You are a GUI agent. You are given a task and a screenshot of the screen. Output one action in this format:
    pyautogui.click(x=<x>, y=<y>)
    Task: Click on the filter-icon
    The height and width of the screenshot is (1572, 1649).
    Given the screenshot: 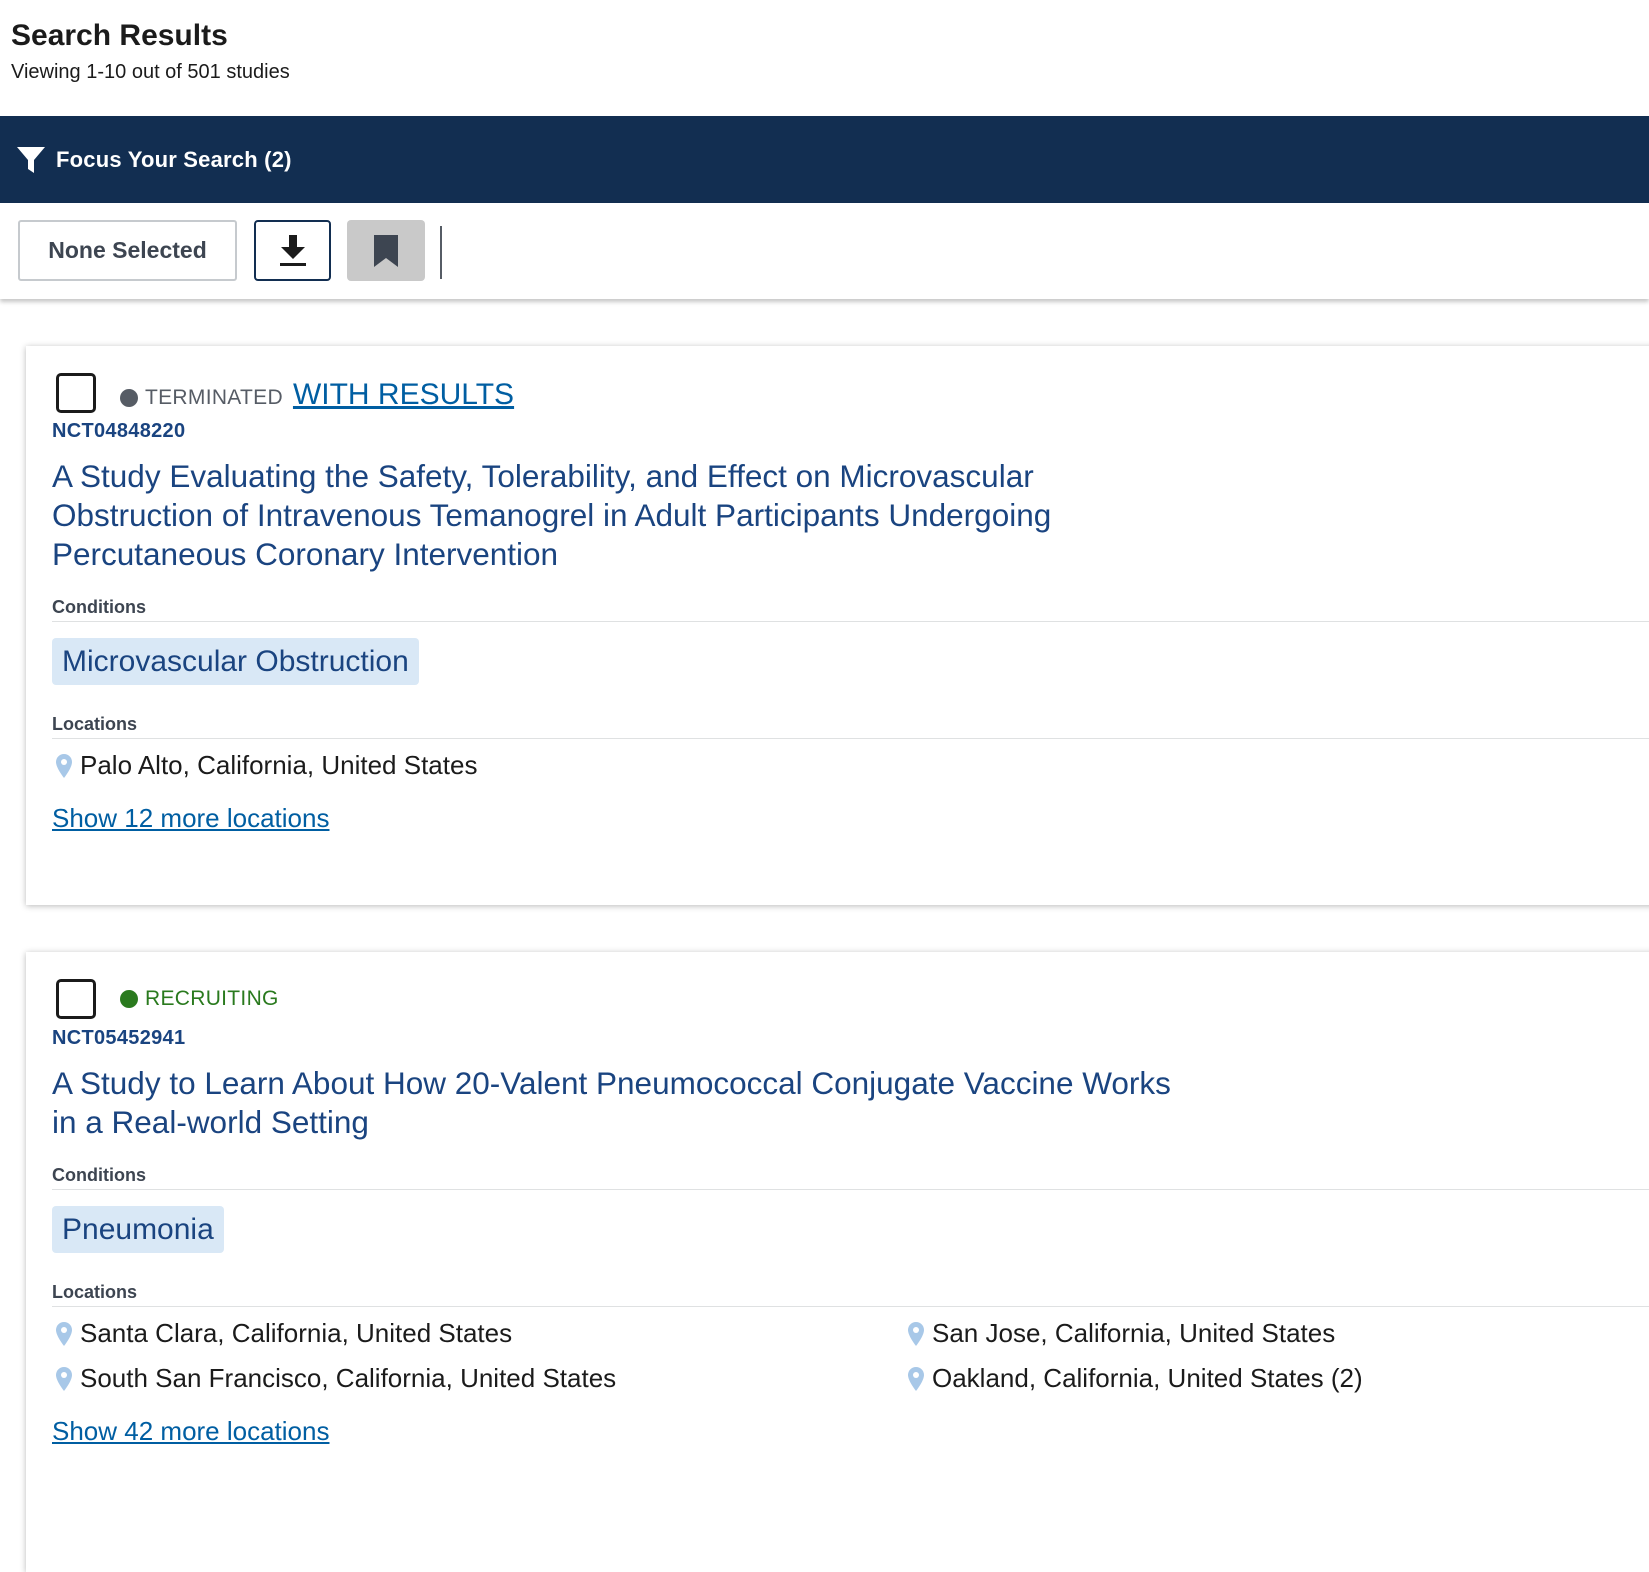 What is the action you would take?
    pyautogui.click(x=31, y=159)
    